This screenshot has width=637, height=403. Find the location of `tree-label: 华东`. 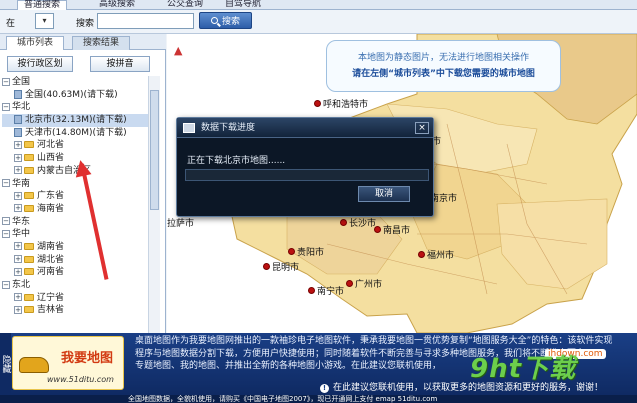

tree-label: 华东 is located at coordinates (21, 221).